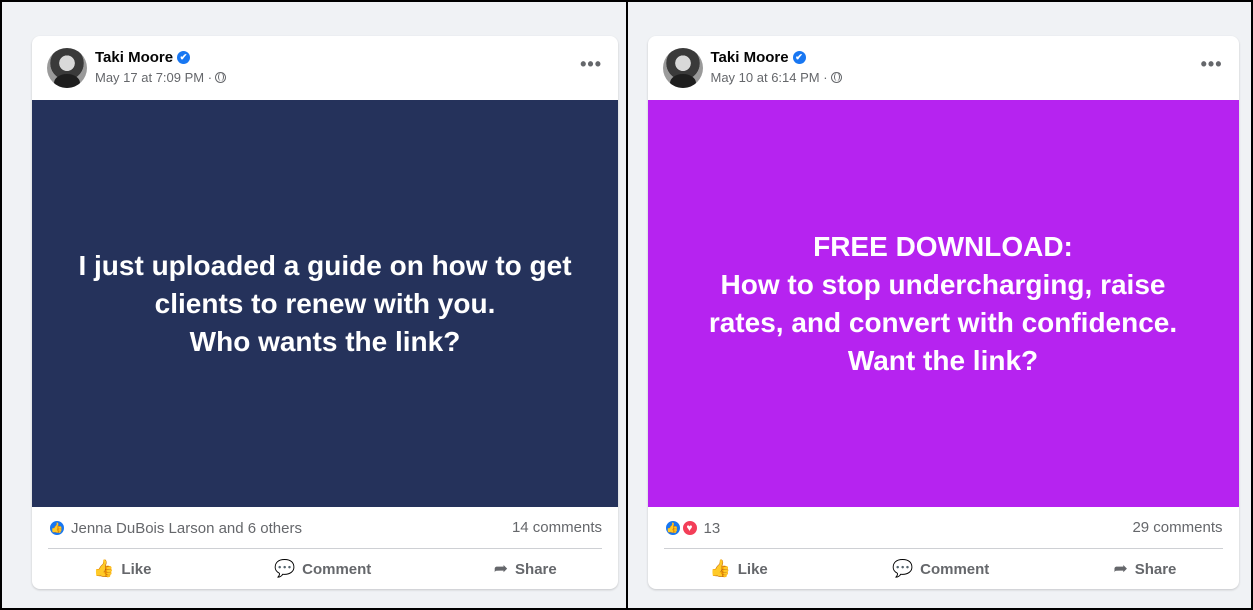 Image resolution: width=1253 pixels, height=610 pixels. What do you see at coordinates (712, 528) in the screenshot?
I see `reactions-text: 13` at bounding box center [712, 528].